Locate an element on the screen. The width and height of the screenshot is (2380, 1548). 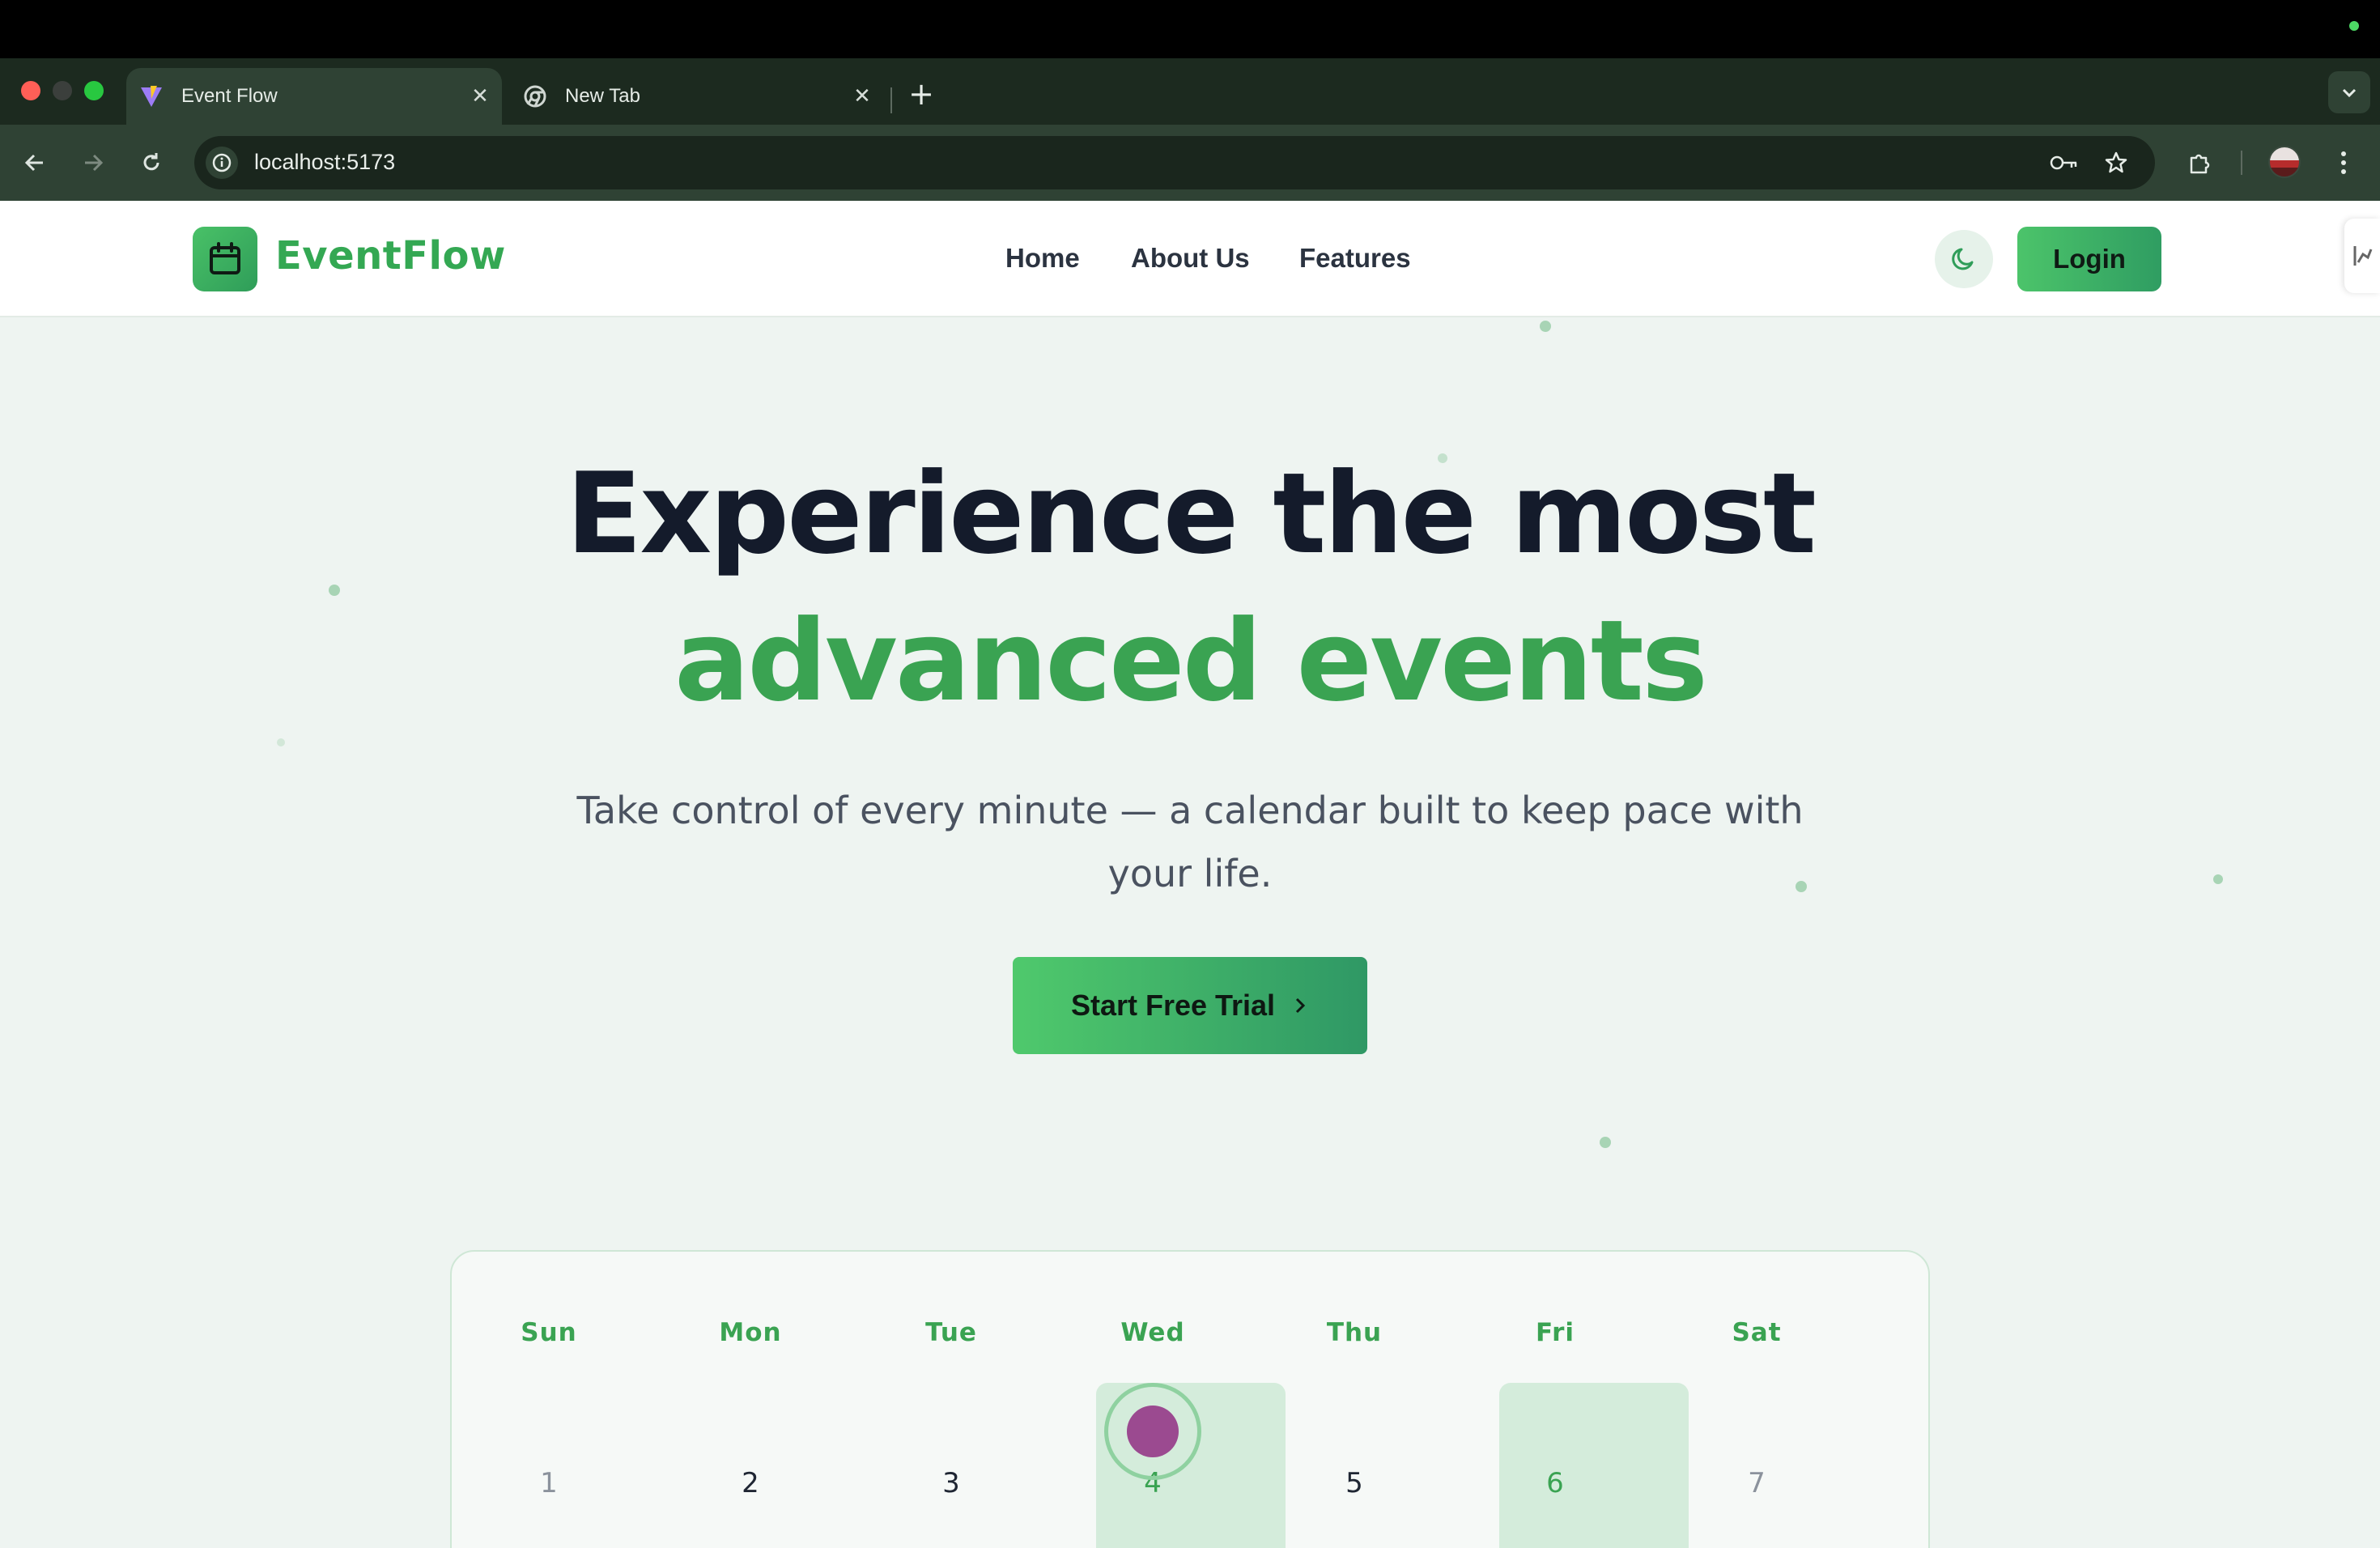
hero-title-line1: Experience the most is located at coordinates (1192, 514).